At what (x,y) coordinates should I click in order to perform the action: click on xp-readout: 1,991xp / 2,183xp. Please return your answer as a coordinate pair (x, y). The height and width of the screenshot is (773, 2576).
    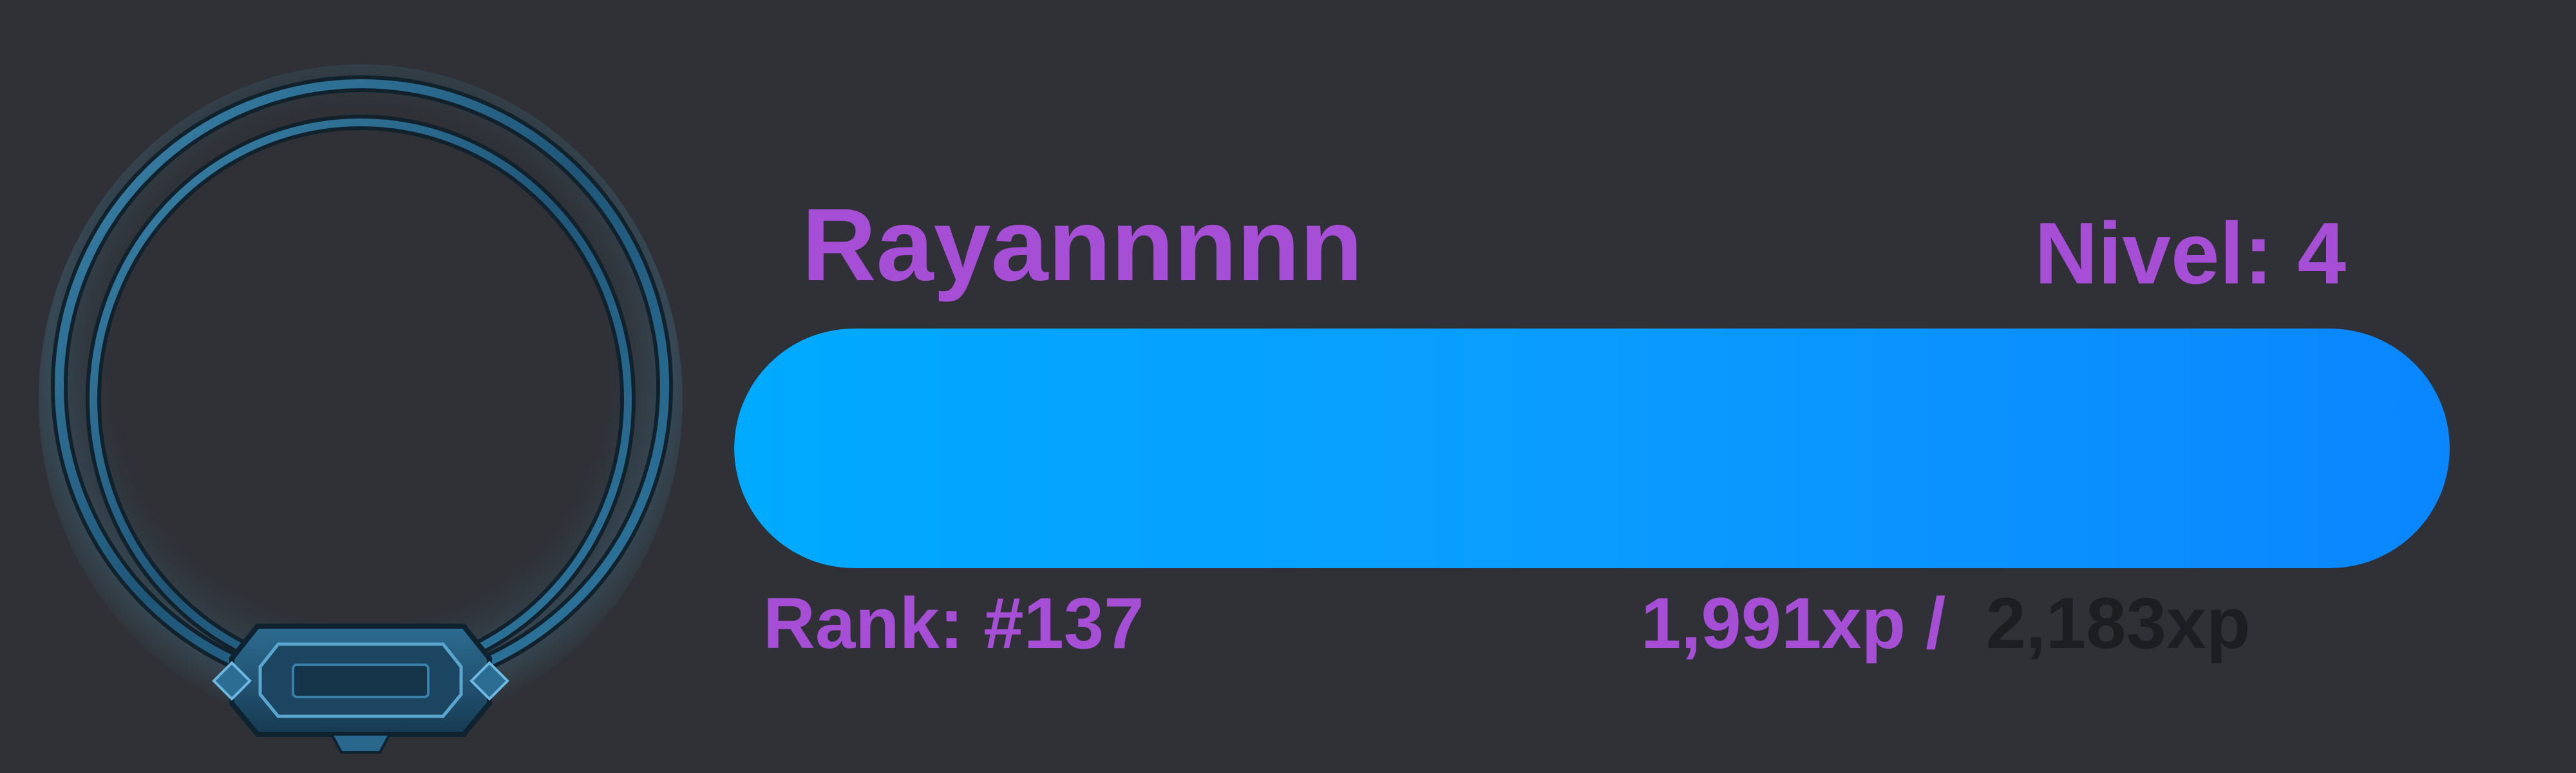
    Looking at the image, I should click on (1946, 623).